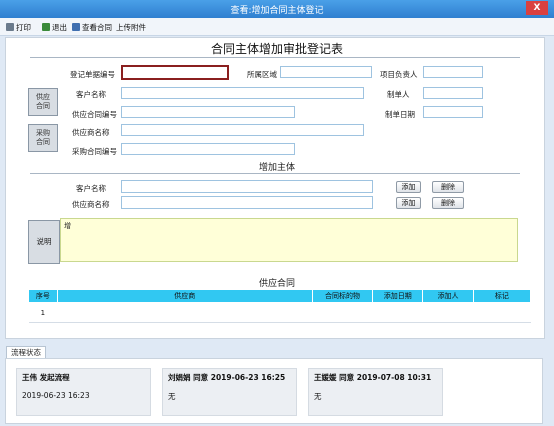 The image size is (554, 426). I want to click on col-header-mark: 标记, so click(502, 296).